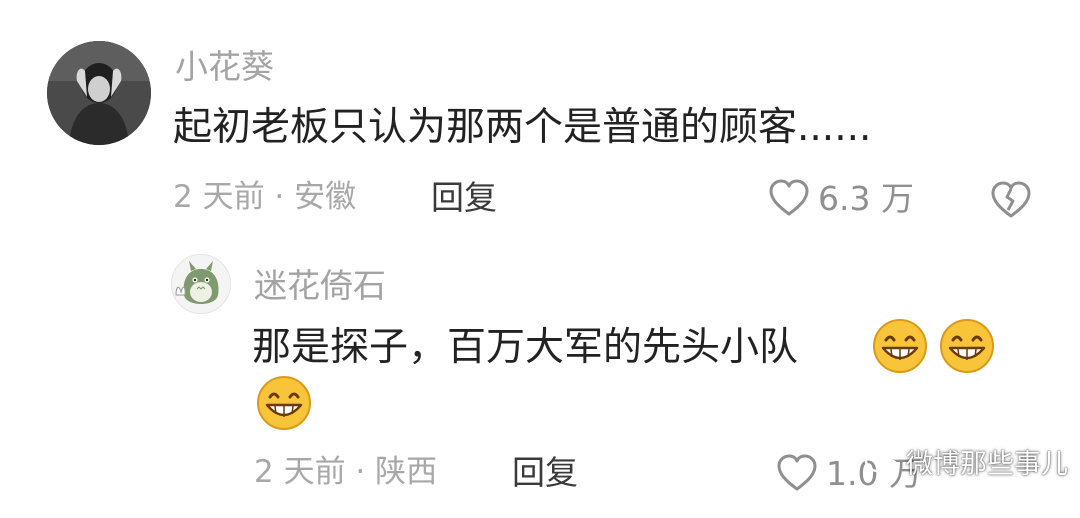 The image size is (1080, 518). Describe the element at coordinates (346, 472) in the screenshot. I see `reply-meta: 2 天前 · 陕西` at that location.